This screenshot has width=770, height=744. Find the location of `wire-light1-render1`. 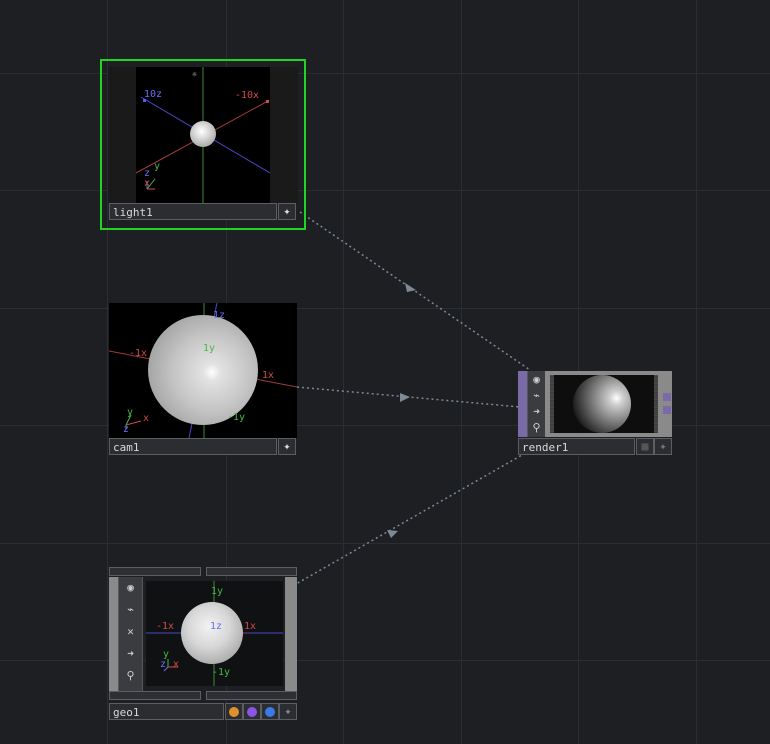

wire-light1-render1 is located at coordinates (415, 291).